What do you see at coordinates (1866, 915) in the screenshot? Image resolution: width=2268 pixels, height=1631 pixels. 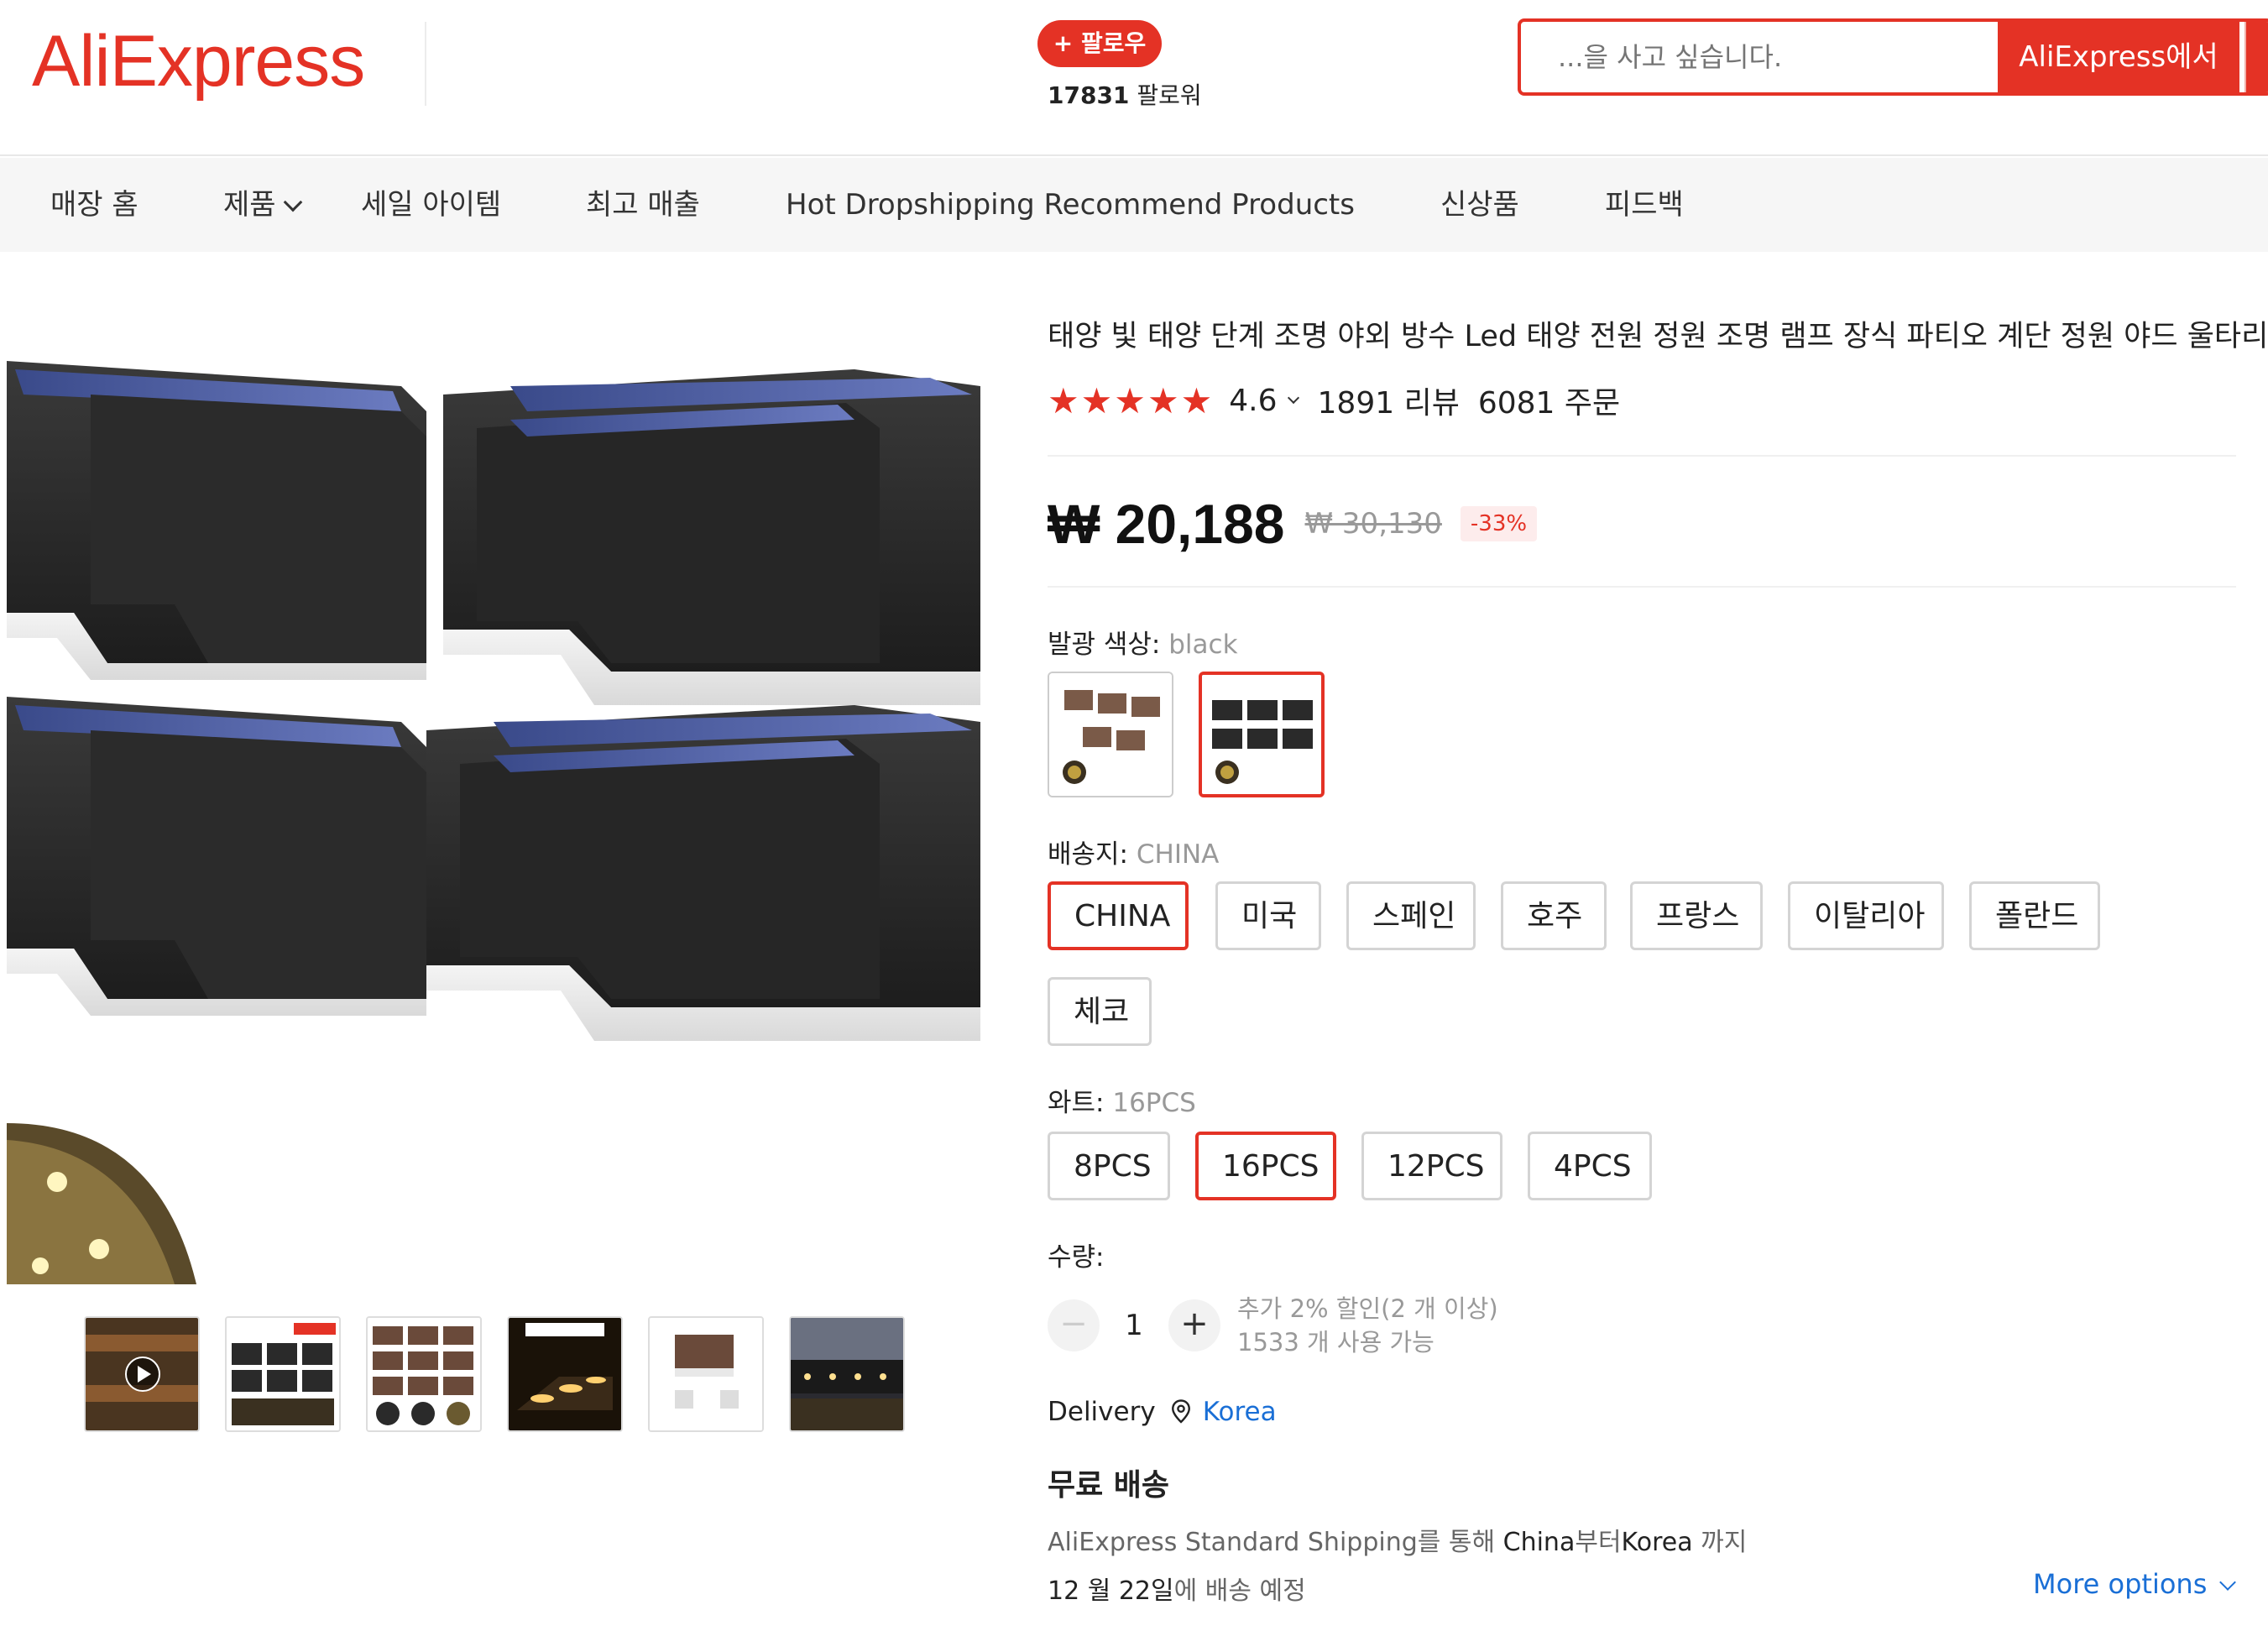 I see `ship-from-italy: 이탈리아` at bounding box center [1866, 915].